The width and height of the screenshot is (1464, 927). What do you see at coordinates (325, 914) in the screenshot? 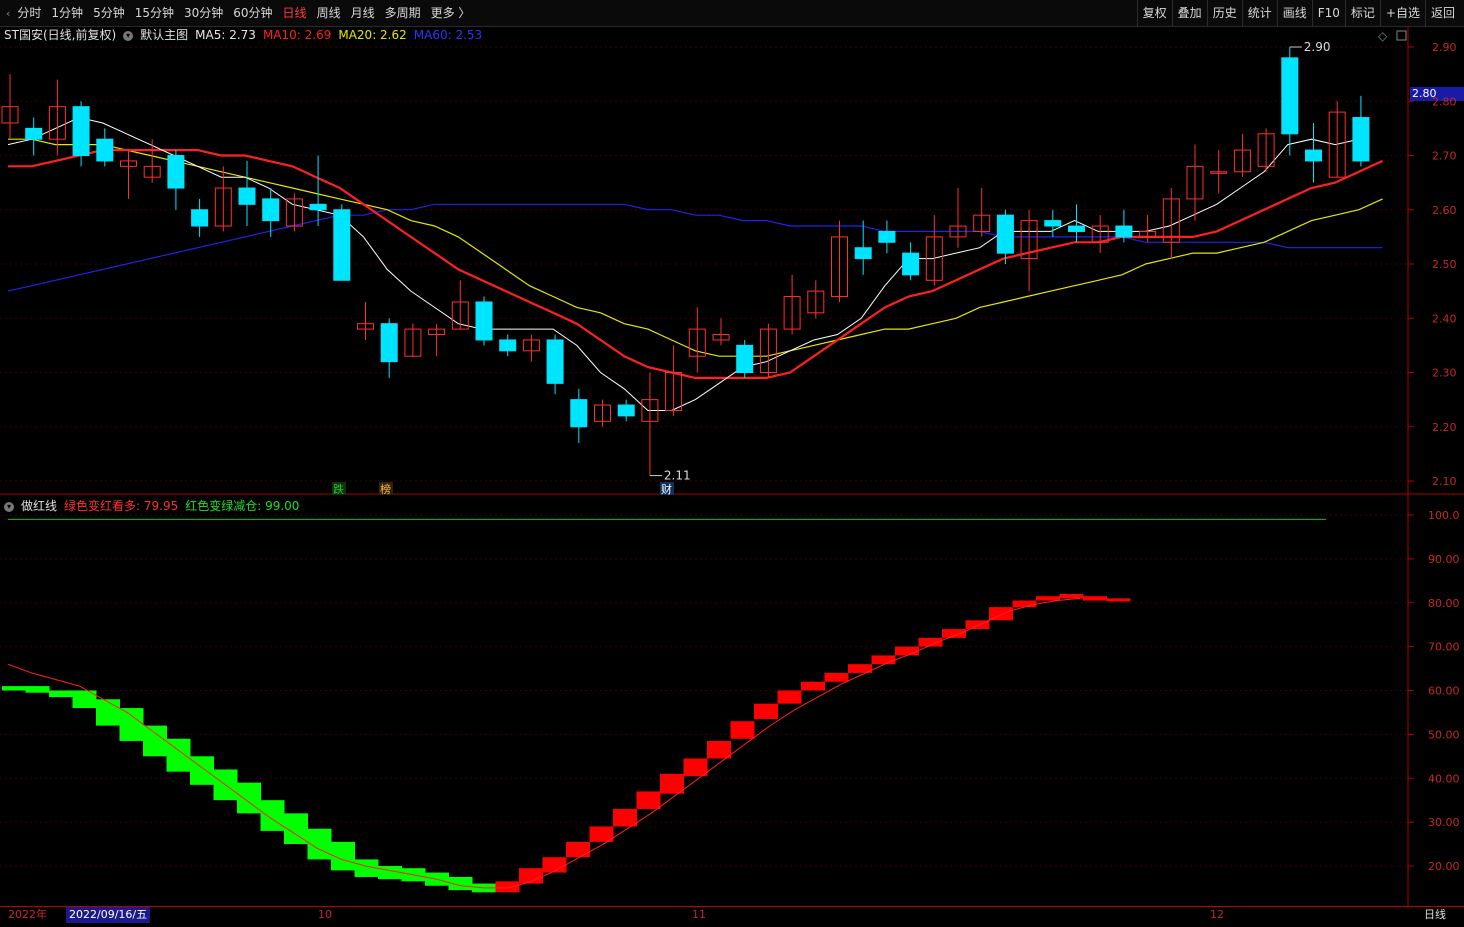
I see `month-oct: 10` at bounding box center [325, 914].